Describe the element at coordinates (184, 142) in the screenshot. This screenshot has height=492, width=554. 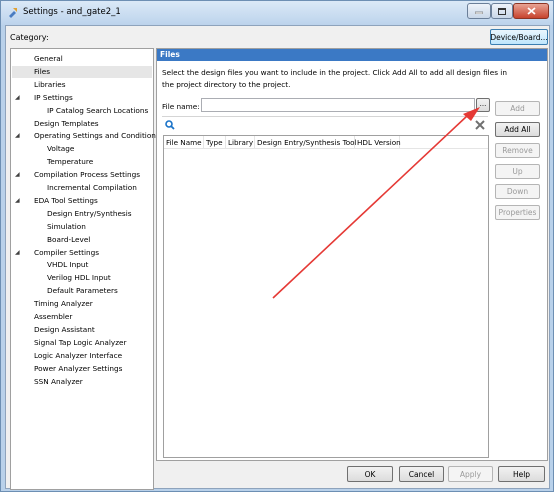
I see `column-header-file-name: File Name` at that location.